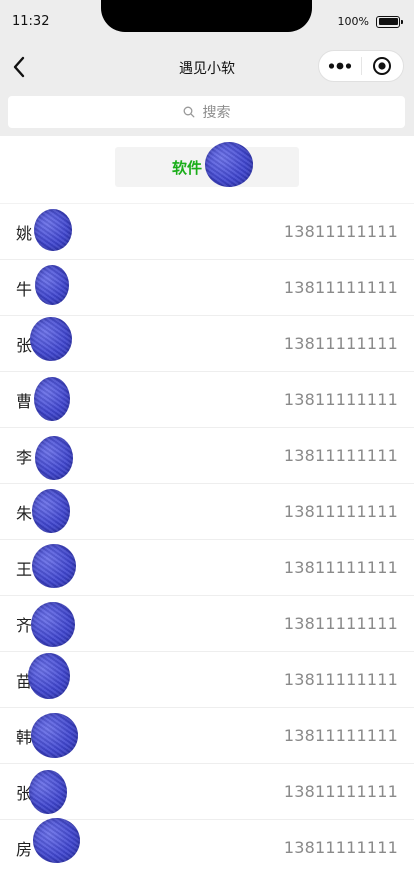 The width and height of the screenshot is (414, 894). Describe the element at coordinates (24, 737) in the screenshot. I see `contact-name: 韩` at that location.